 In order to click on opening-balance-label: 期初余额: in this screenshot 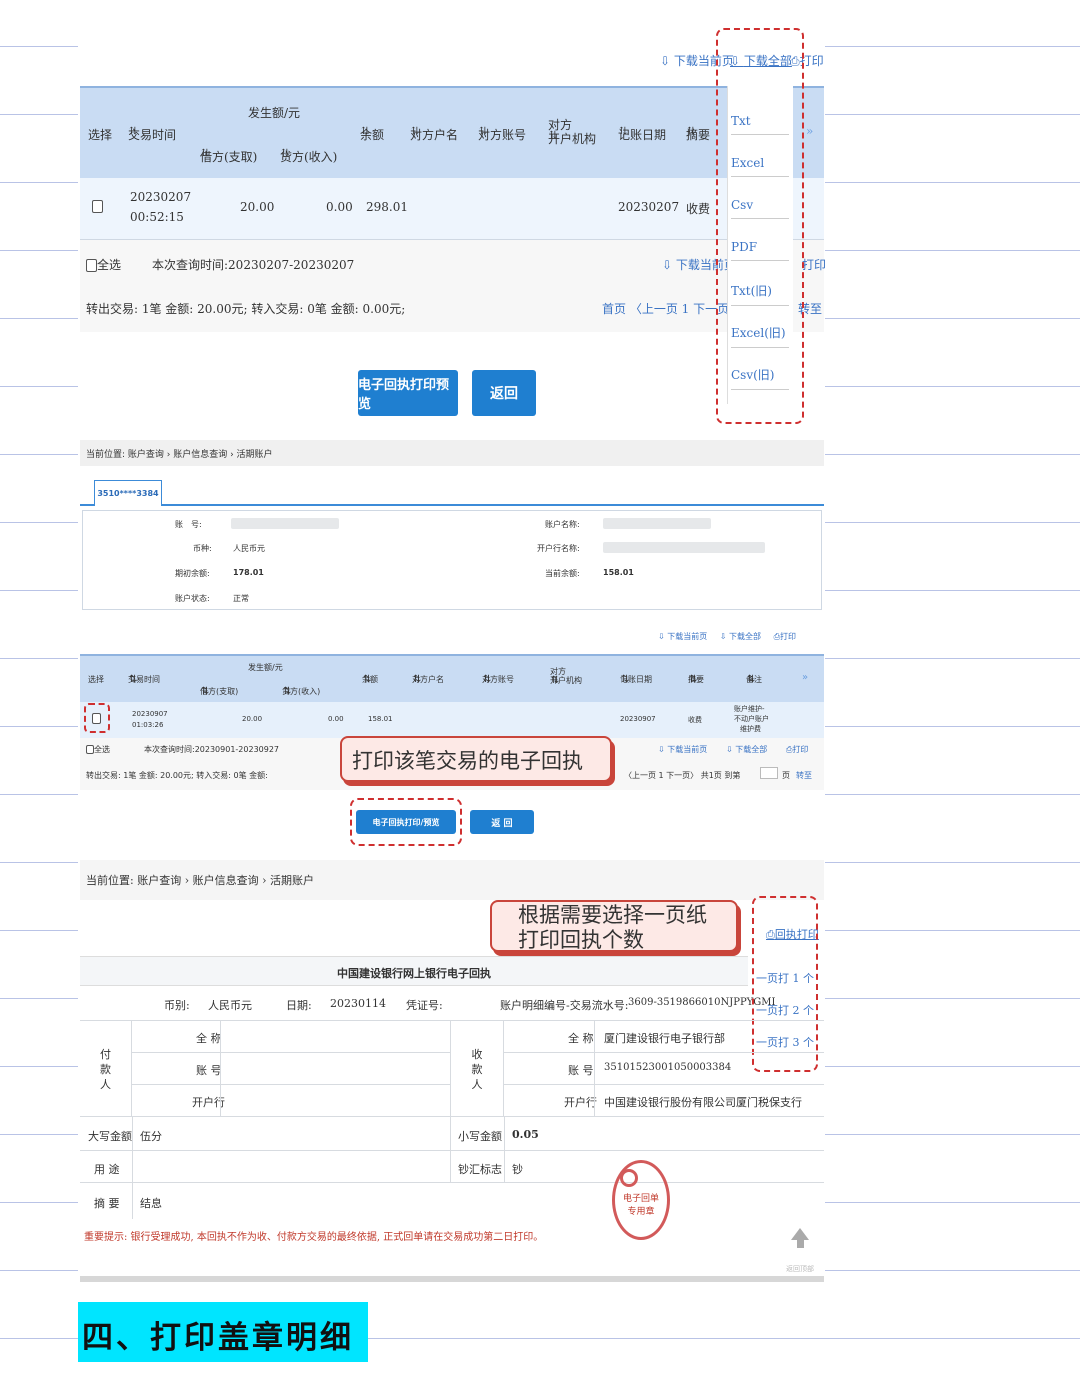, I will do `click(192, 573)`.